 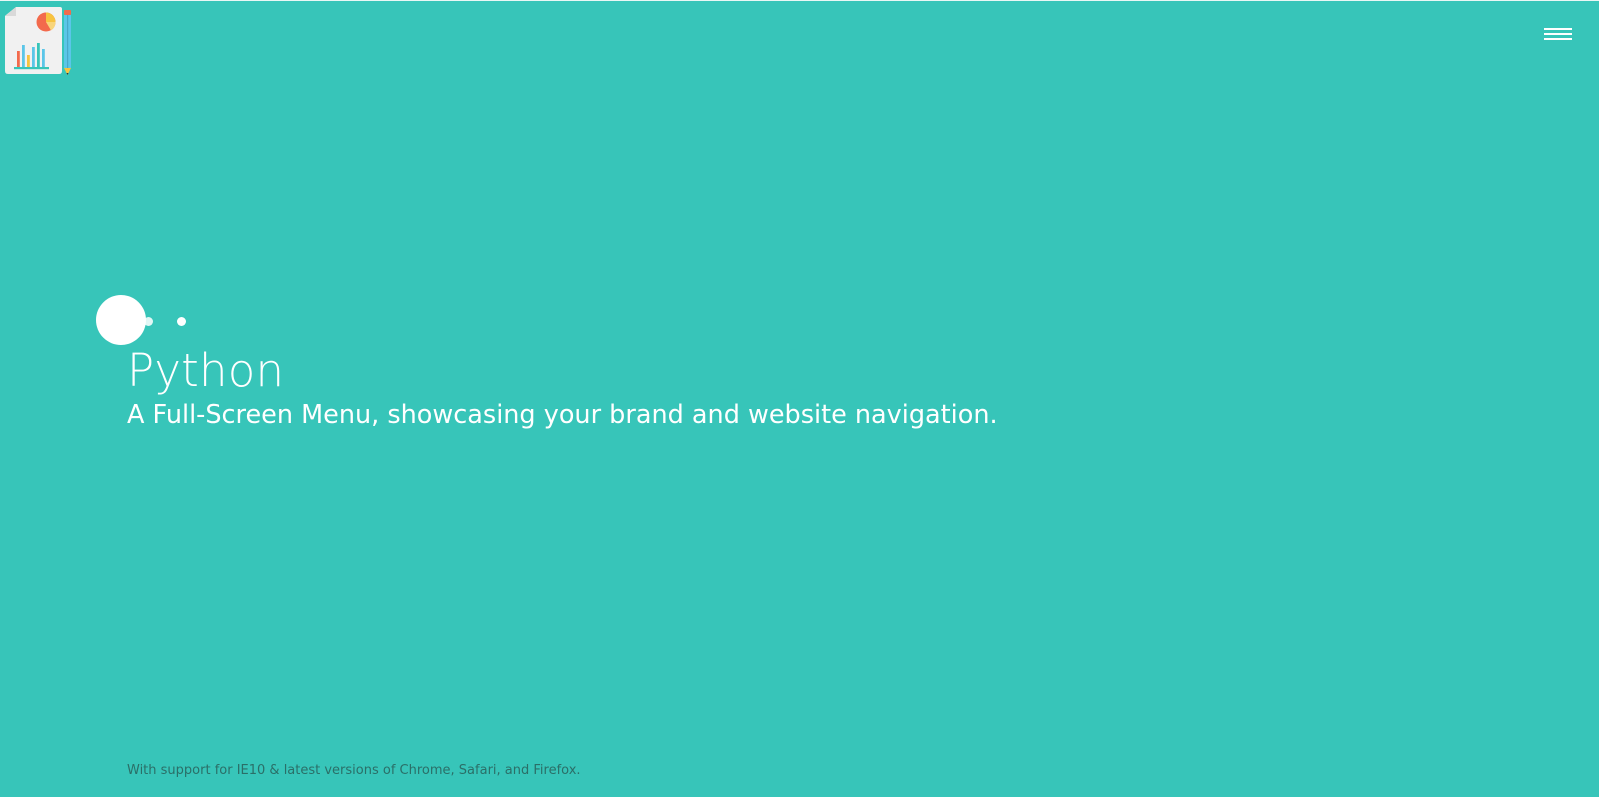 I want to click on hamburger-menu-button, so click(x=1559, y=34).